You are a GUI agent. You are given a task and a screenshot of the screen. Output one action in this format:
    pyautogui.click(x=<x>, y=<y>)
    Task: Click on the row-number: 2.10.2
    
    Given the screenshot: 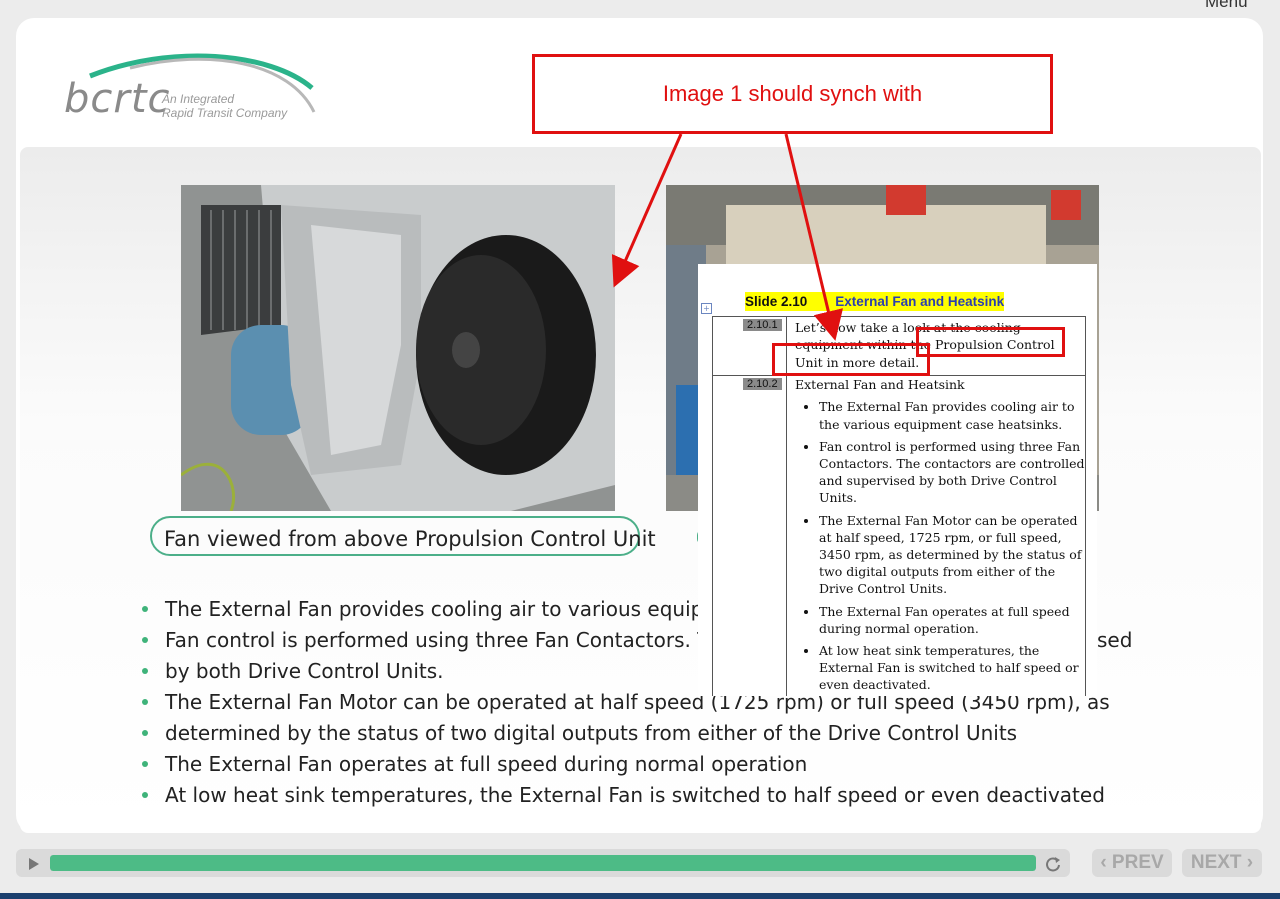 What is the action you would take?
    pyautogui.click(x=762, y=384)
    